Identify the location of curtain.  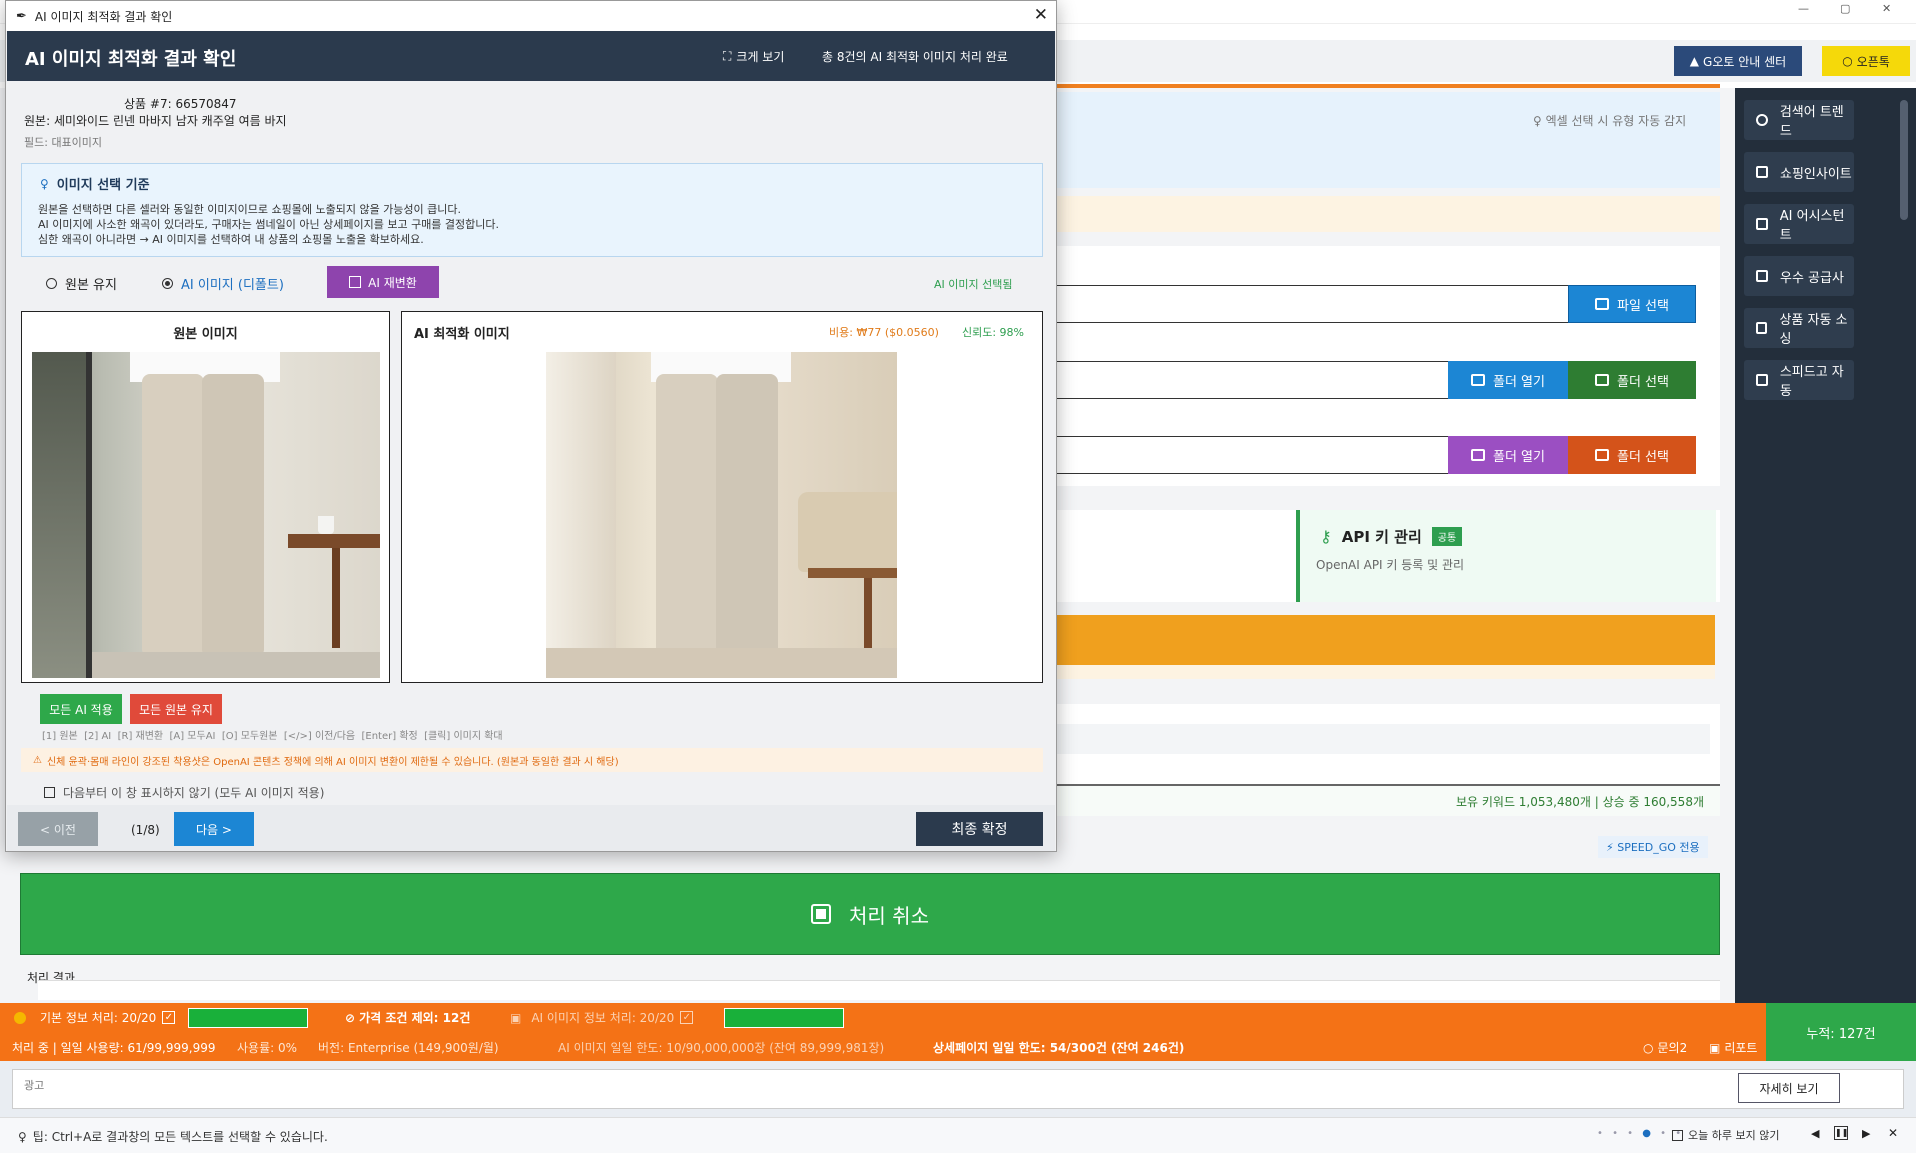
(581, 515).